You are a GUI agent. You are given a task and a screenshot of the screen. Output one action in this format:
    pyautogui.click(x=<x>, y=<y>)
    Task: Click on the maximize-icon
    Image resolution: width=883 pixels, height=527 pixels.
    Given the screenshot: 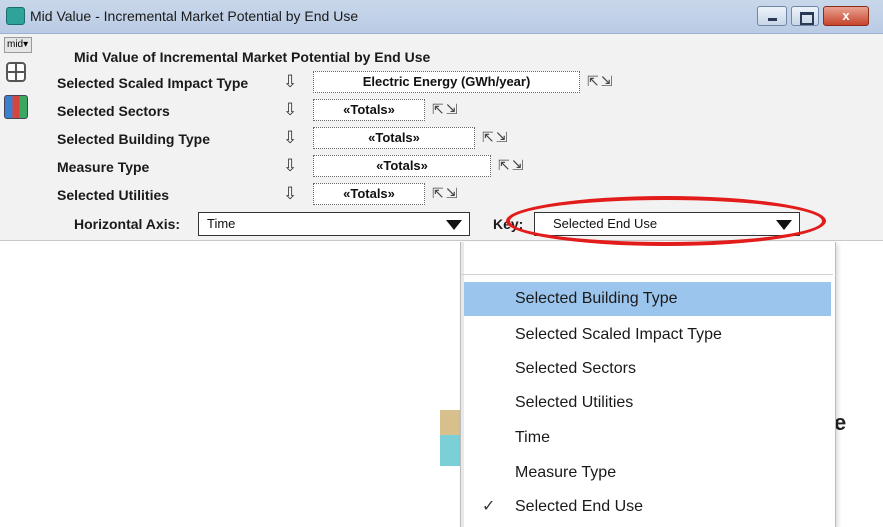 What is the action you would take?
    pyautogui.click(x=807, y=18)
    